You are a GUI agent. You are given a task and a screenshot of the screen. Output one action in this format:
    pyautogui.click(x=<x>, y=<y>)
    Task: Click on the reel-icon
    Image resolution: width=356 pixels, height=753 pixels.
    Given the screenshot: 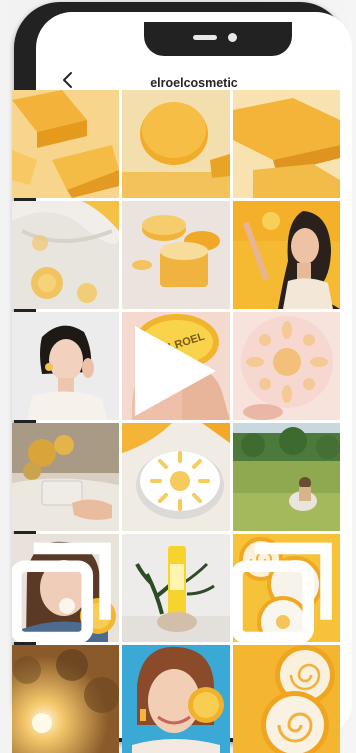 What is the action you would take?
    pyautogui.click(x=175, y=371)
    